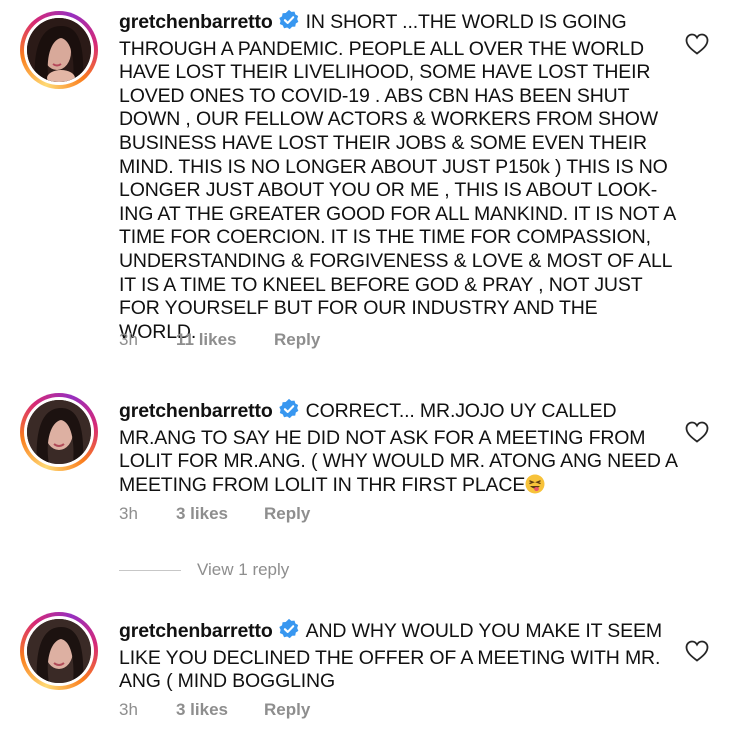  What do you see at coordinates (535, 487) in the screenshot?
I see `grinning-squinting-tongue-emoji` at bounding box center [535, 487].